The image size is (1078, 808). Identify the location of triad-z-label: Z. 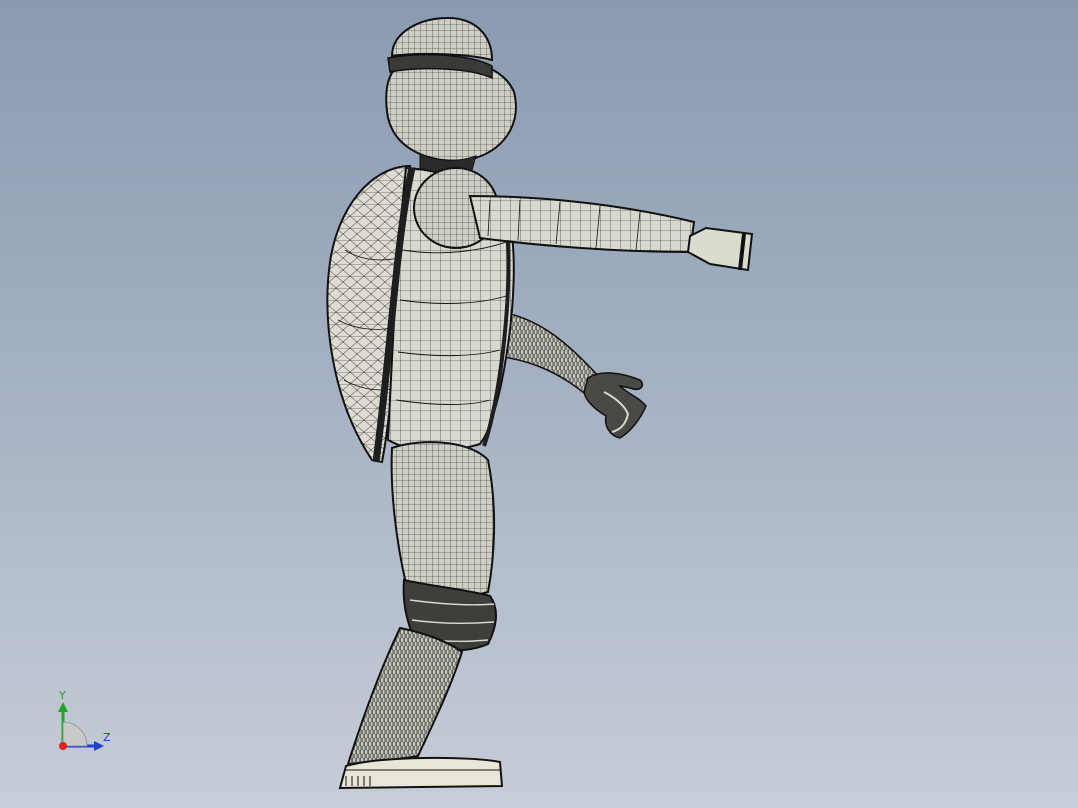
(107, 737).